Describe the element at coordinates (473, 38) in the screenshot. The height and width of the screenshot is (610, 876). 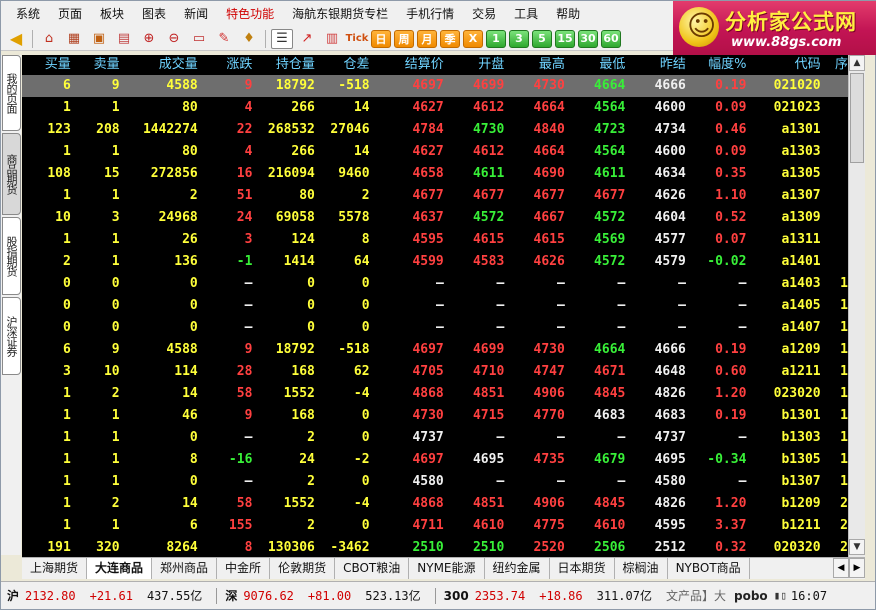
I see `period-custom-button: X` at that location.